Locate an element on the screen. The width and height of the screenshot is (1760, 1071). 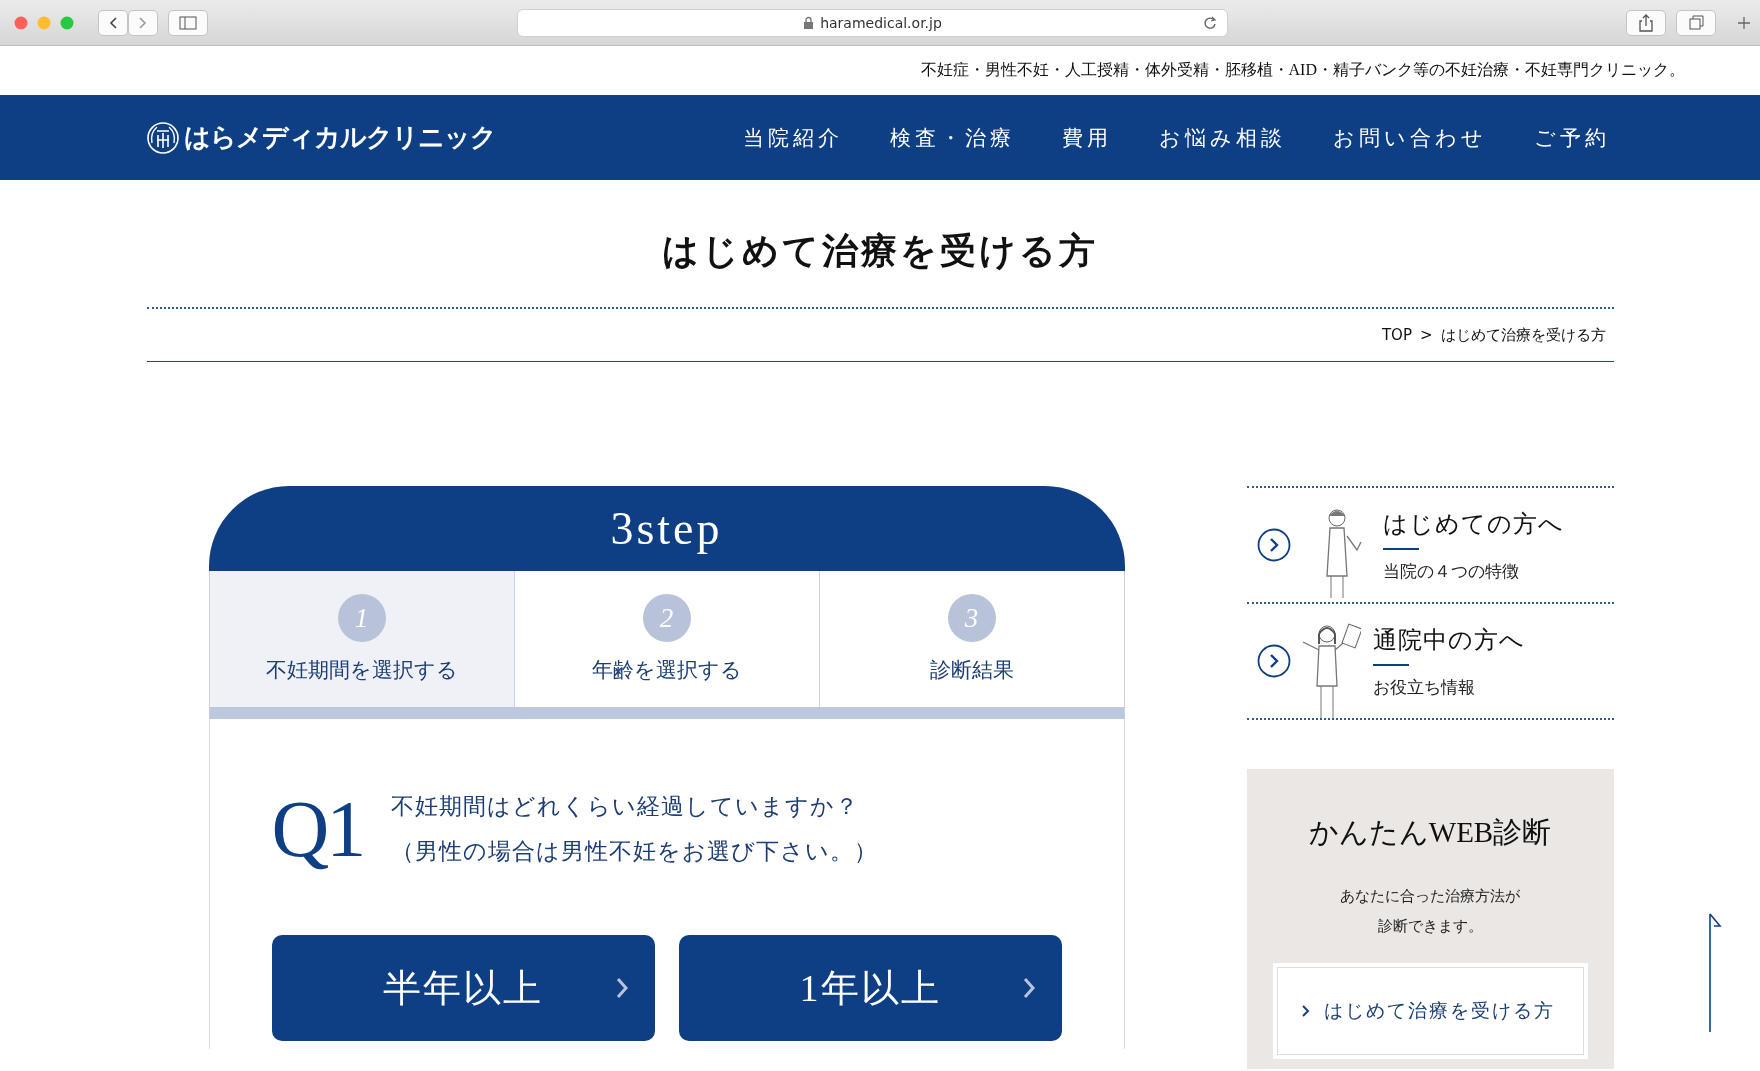
step-label: 診断結果 is located at coordinates (971, 670).